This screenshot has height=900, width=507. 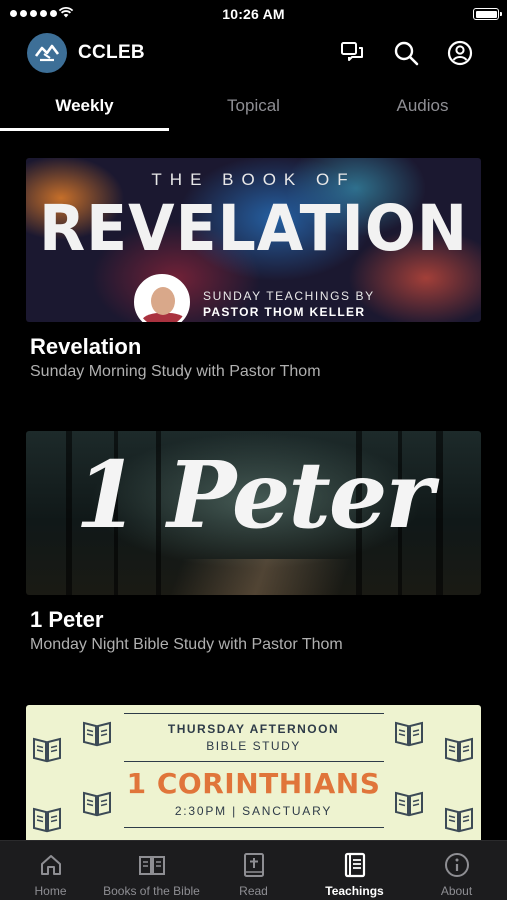 What do you see at coordinates (67, 619) in the screenshot?
I see `card-title: 1 Peter` at bounding box center [67, 619].